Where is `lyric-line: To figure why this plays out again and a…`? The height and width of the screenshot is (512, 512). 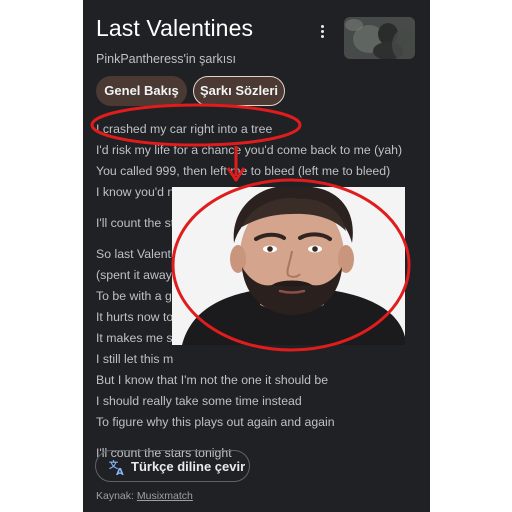 lyric-line: To figure why this plays out again and a… is located at coordinates (215, 422).